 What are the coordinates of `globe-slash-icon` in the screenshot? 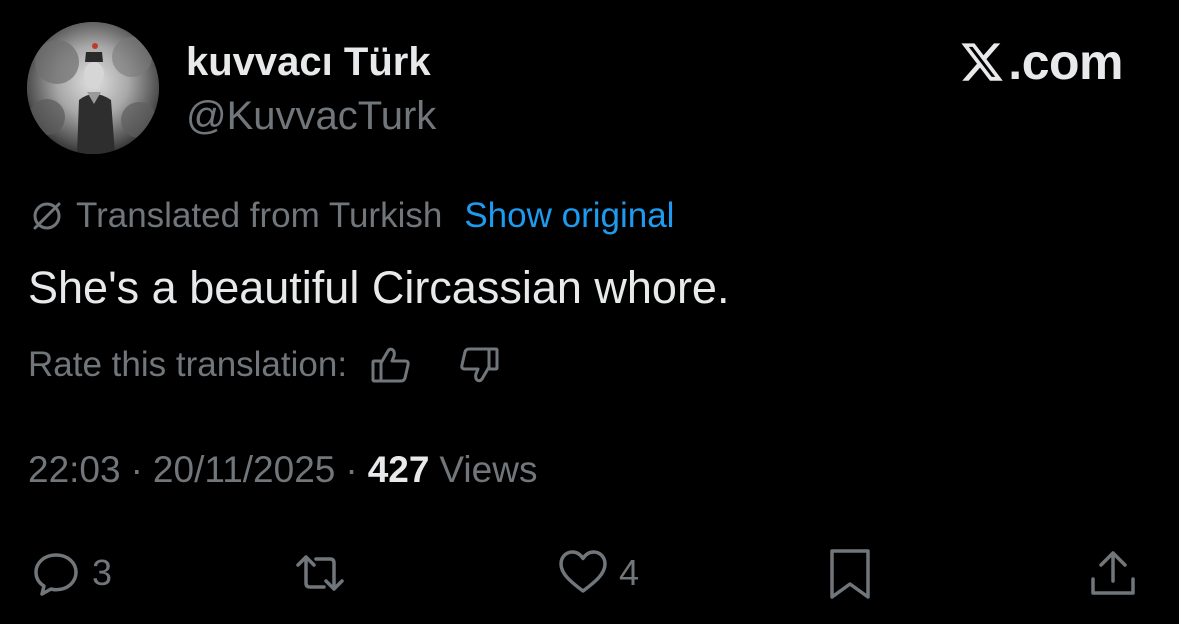 It's located at (47, 216).